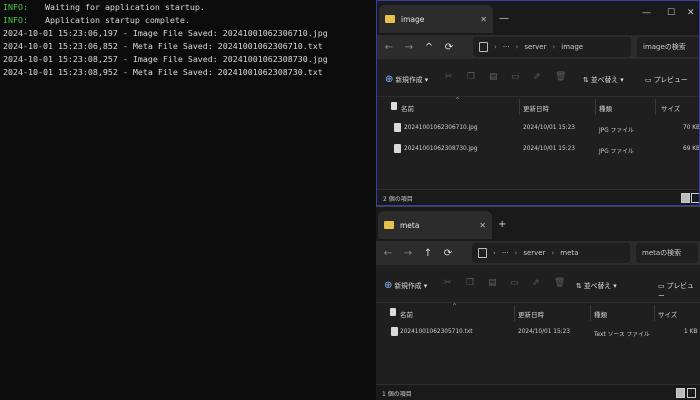 Image resolution: width=700 pixels, height=400 pixels. I want to click on tab-title: meta, so click(410, 225).